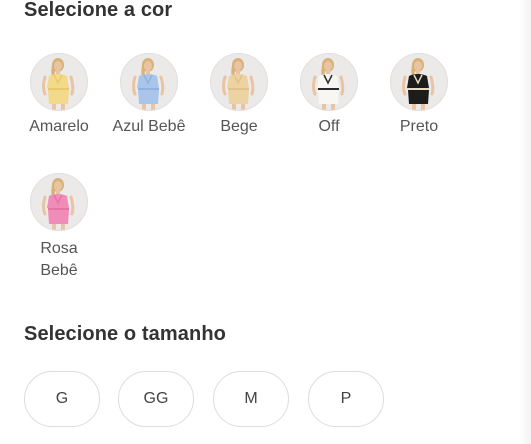 The height and width of the screenshot is (444, 531). Describe the element at coordinates (346, 399) in the screenshot. I see `size-option-p: P` at that location.